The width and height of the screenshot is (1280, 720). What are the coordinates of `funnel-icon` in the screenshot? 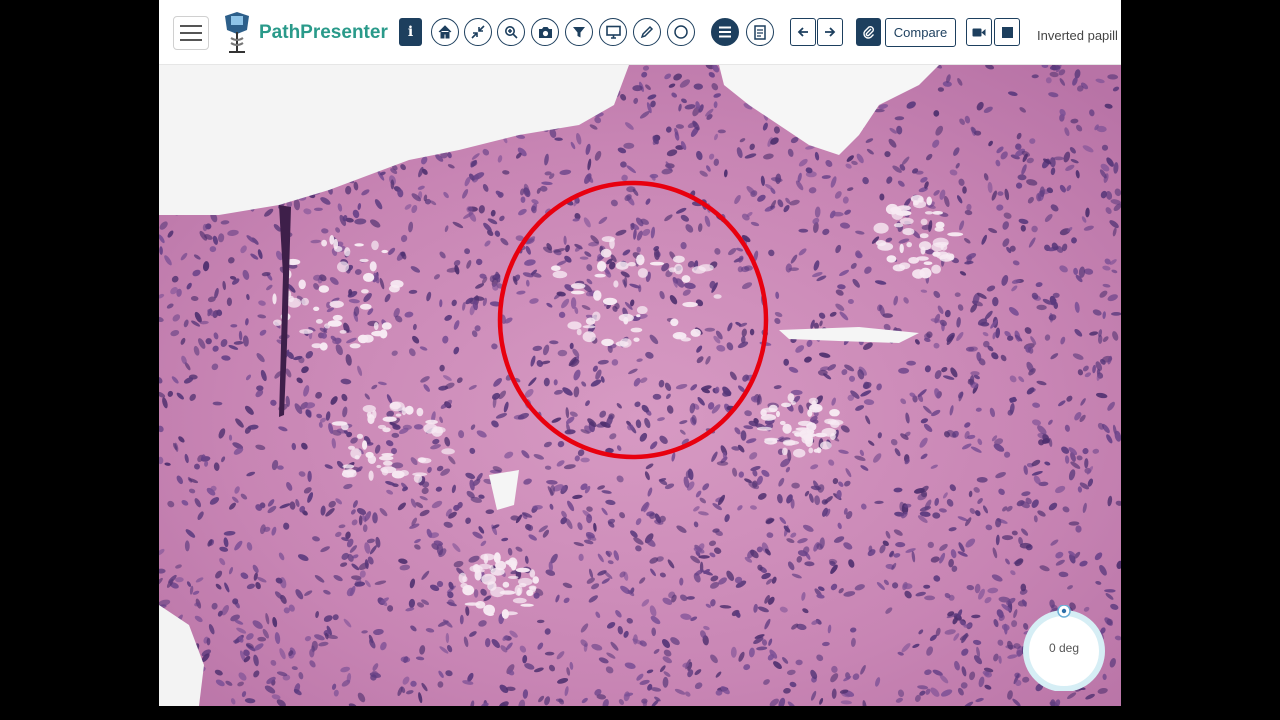 It's located at (579, 32).